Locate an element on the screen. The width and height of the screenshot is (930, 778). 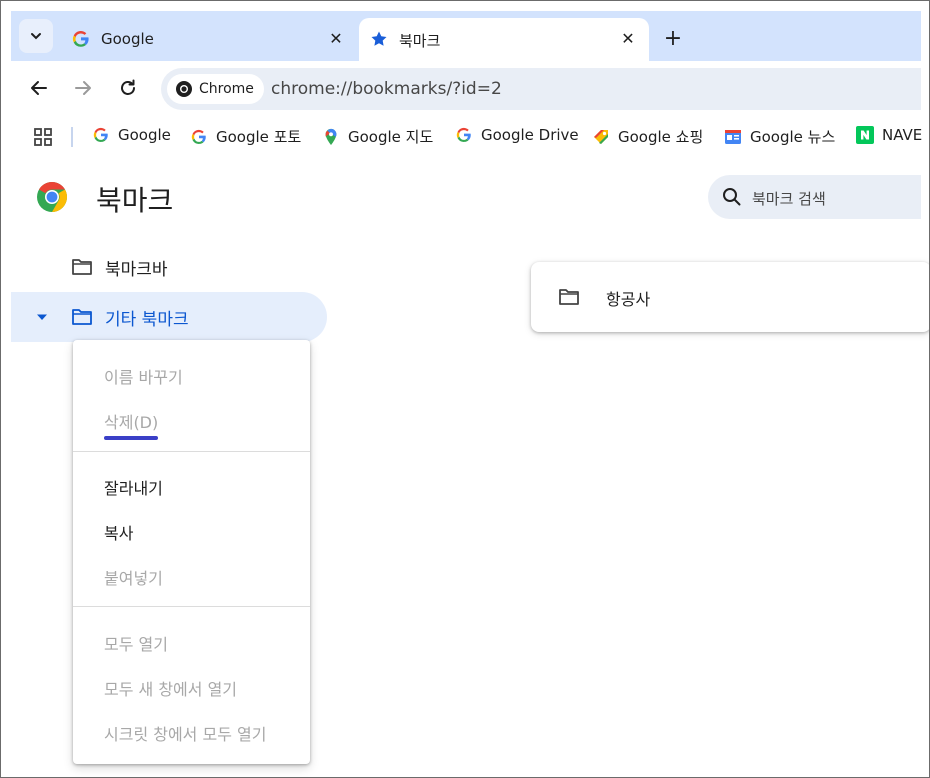
menu-item-open-all: 모두 열기 is located at coordinates (136, 644).